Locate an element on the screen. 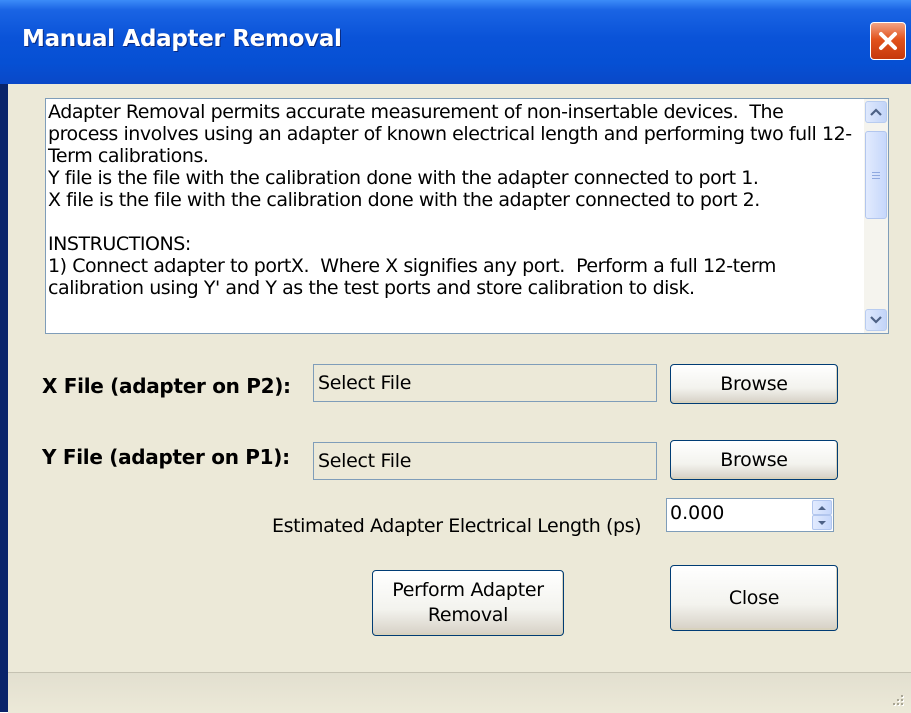 The height and width of the screenshot is (713, 911). x-file-field: Select File is located at coordinates (485, 383).